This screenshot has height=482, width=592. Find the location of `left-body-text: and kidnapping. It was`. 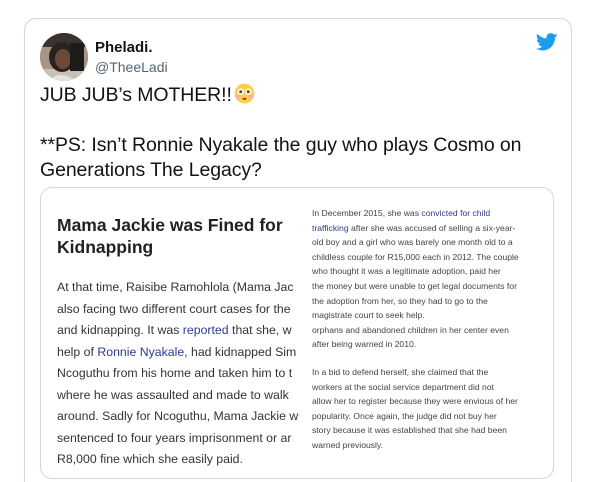

left-body-text: and kidnapping. It was is located at coordinates (120, 330).